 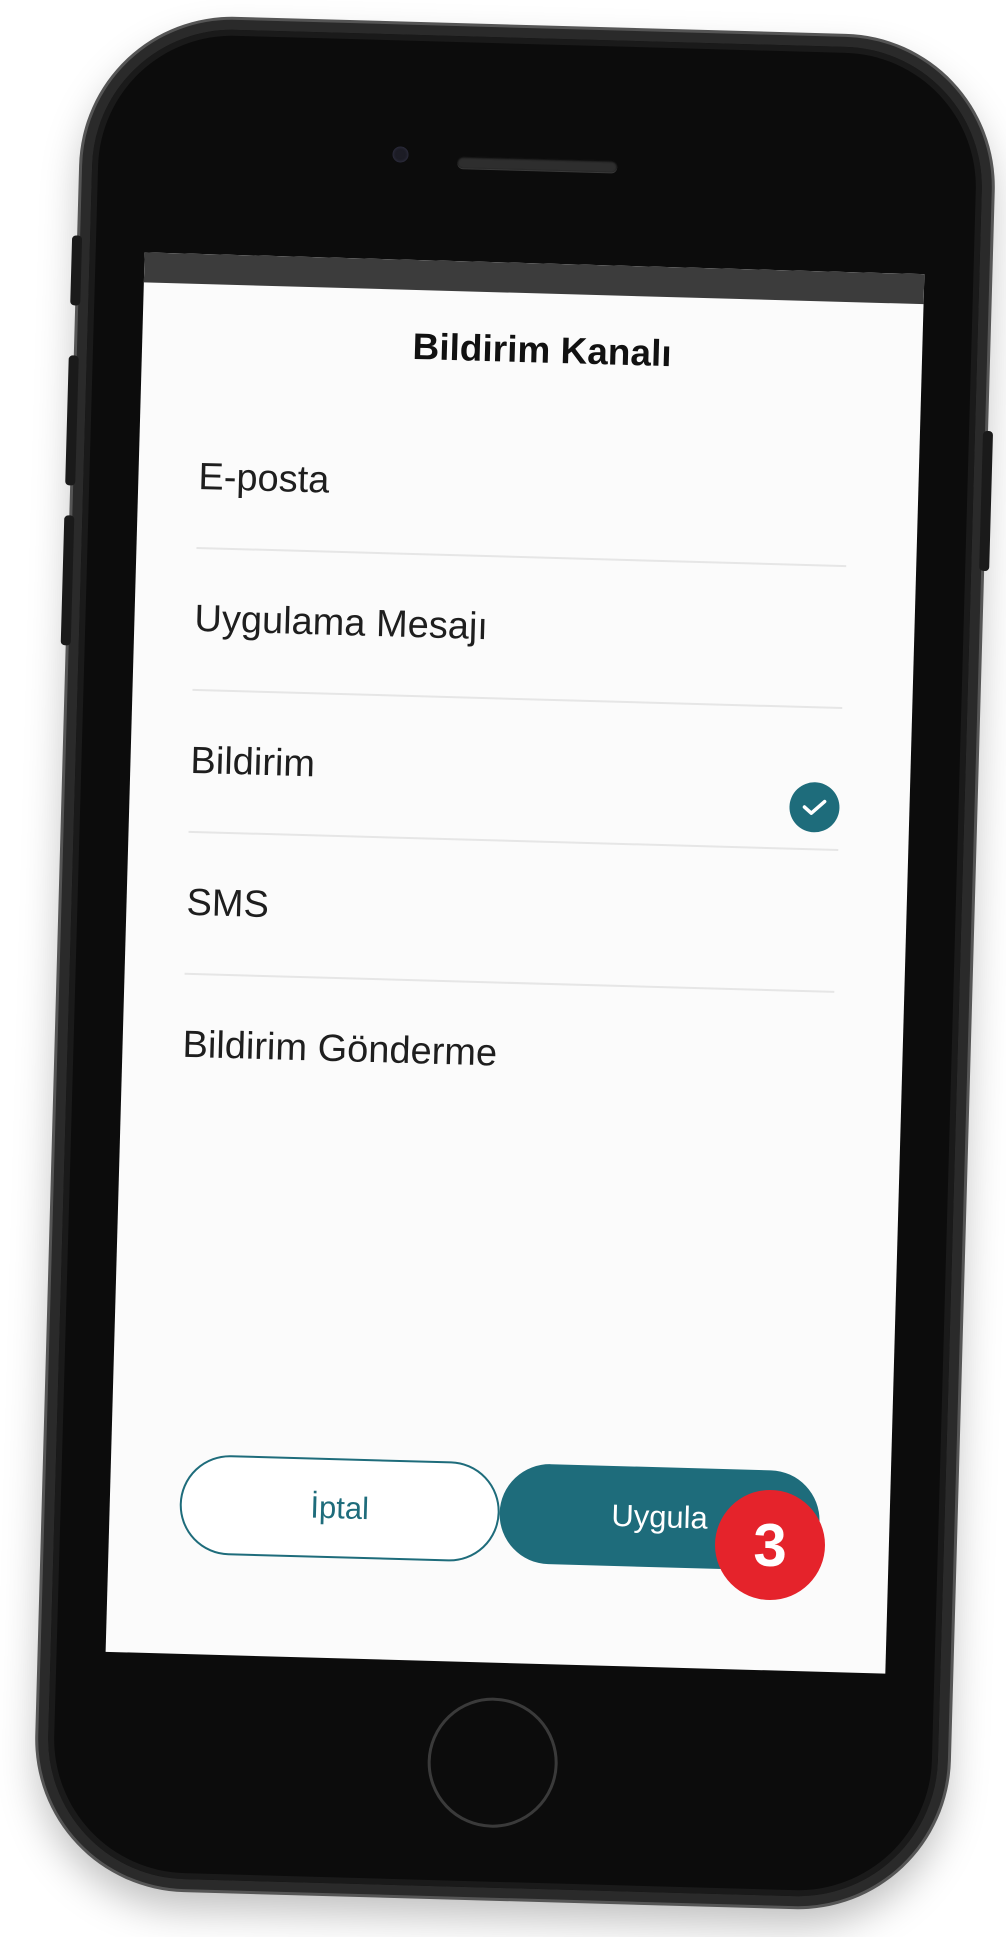 What do you see at coordinates (252, 762) in the screenshot?
I see `option-label: Bildirim` at bounding box center [252, 762].